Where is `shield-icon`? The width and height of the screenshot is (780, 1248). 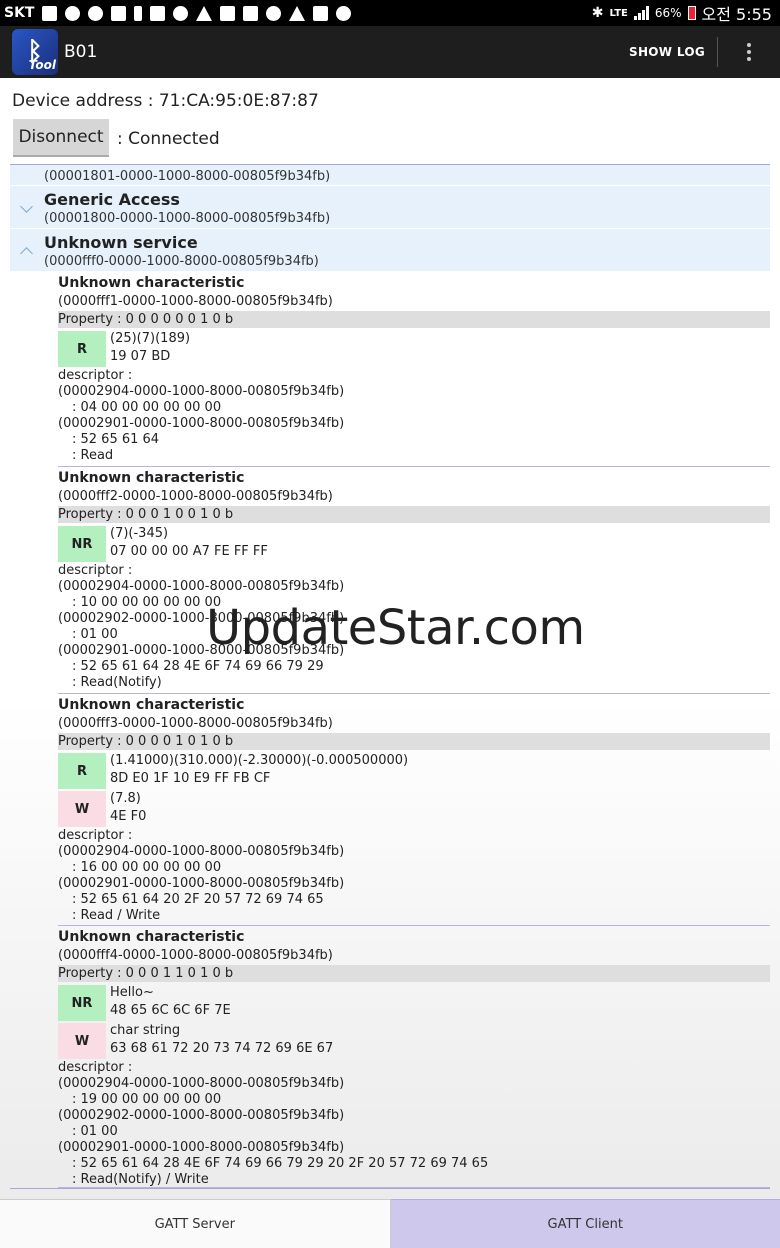 shield-icon is located at coordinates (119, 13).